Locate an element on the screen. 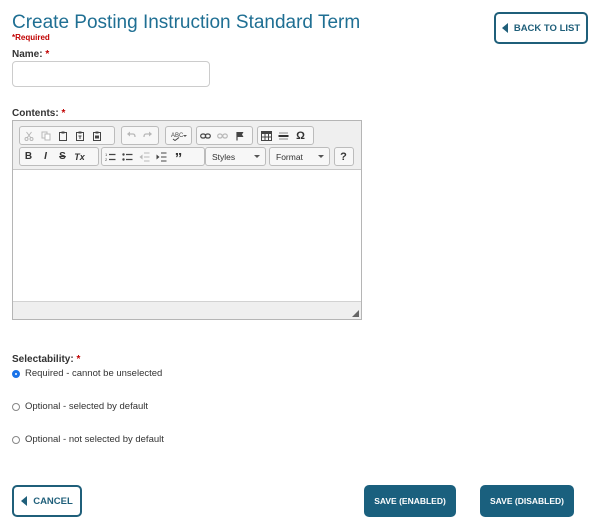 This screenshot has width=601, height=532. name-input is located at coordinates (111, 74).